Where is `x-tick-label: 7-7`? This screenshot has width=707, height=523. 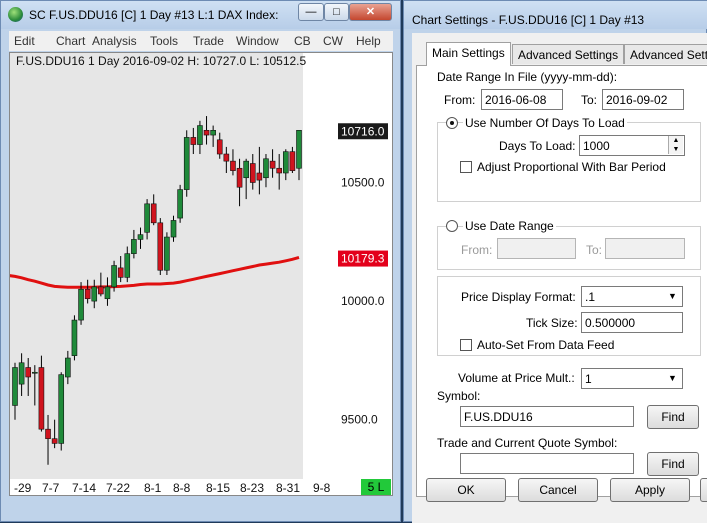 x-tick-label: 7-7 is located at coordinates (51, 488).